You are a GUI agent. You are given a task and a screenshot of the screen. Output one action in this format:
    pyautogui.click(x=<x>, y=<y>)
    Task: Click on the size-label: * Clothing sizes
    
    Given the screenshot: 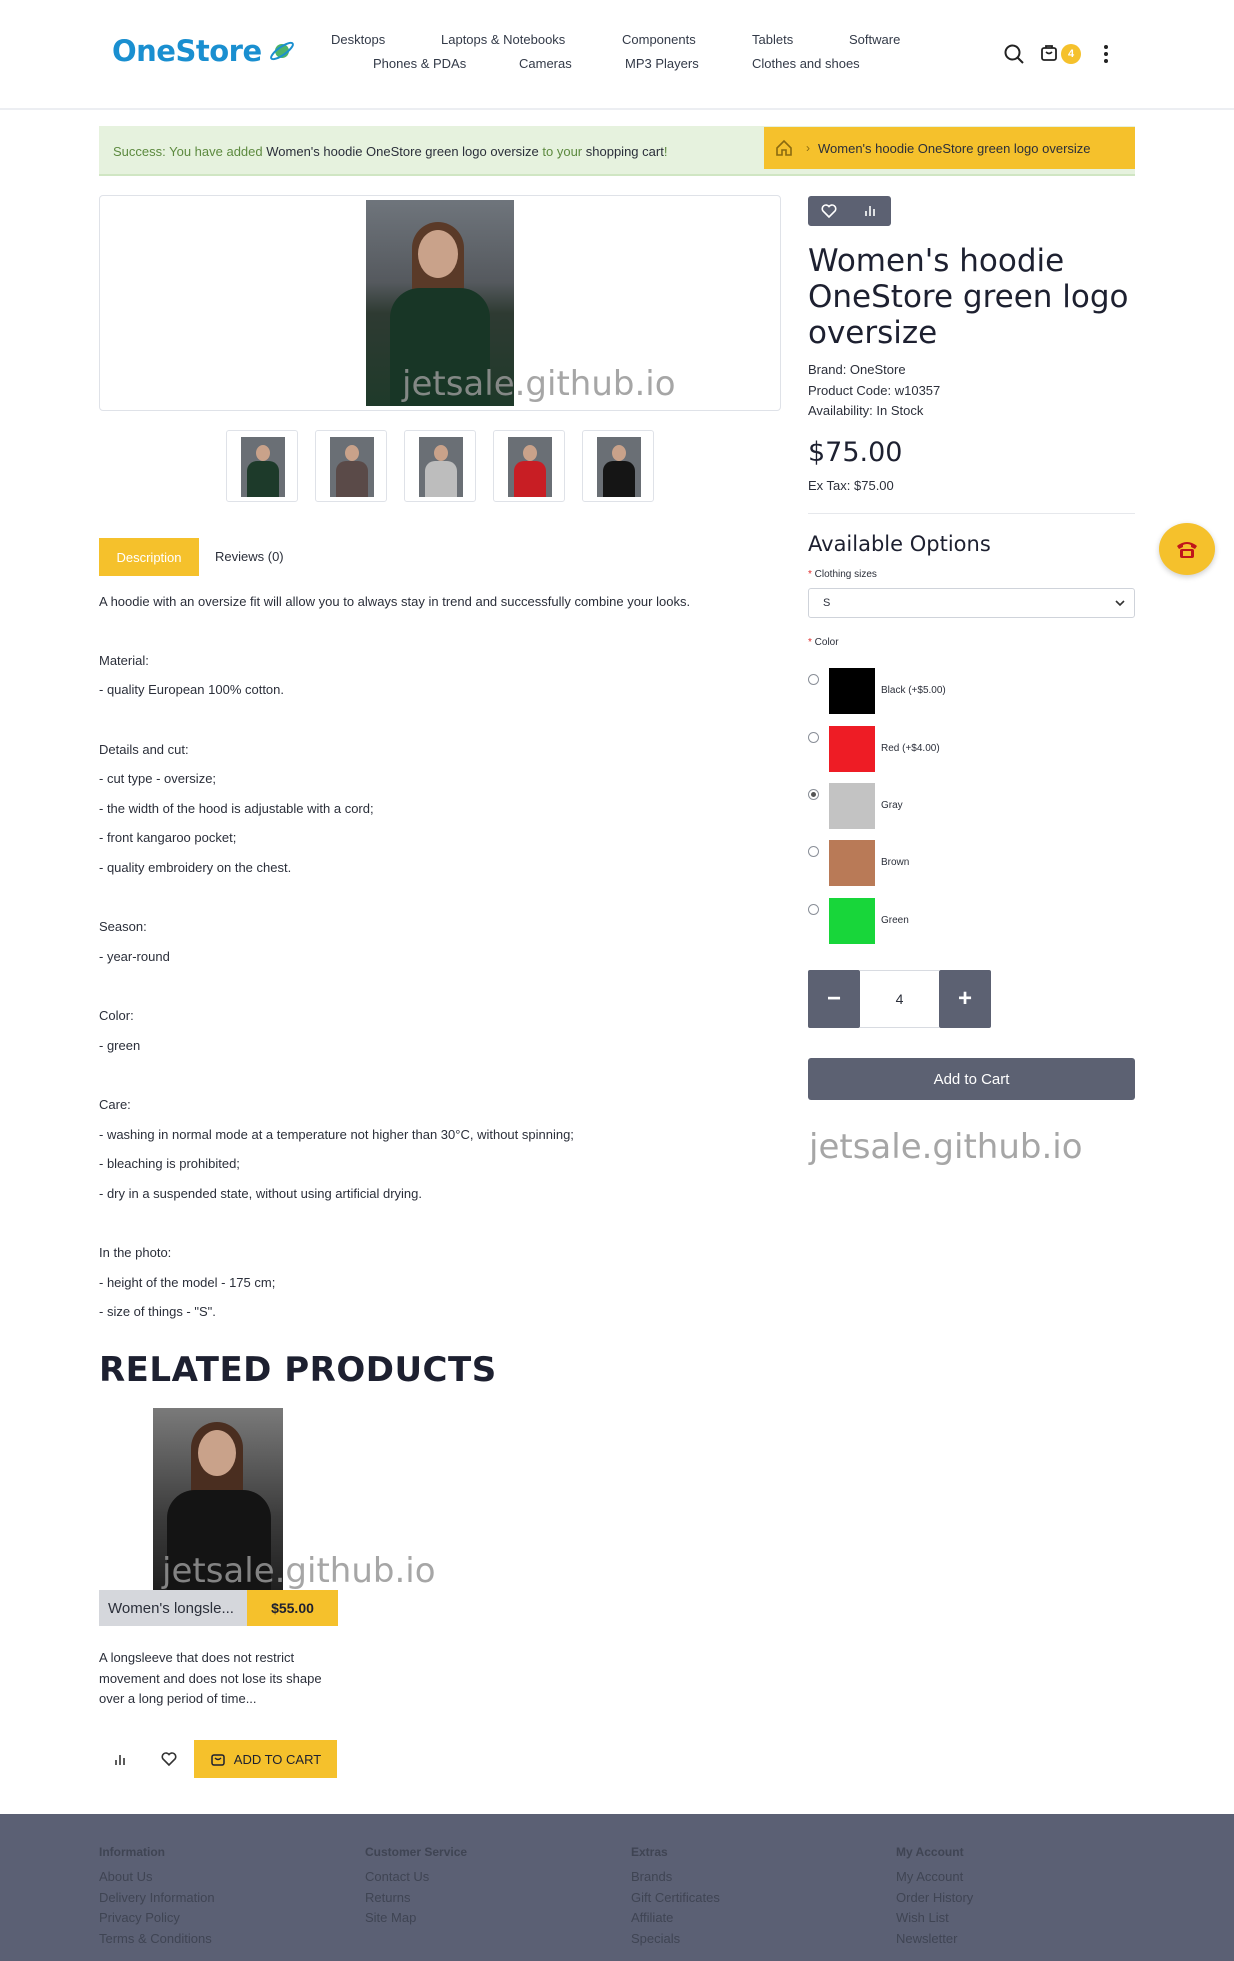 What is the action you would take?
    pyautogui.click(x=842, y=574)
    